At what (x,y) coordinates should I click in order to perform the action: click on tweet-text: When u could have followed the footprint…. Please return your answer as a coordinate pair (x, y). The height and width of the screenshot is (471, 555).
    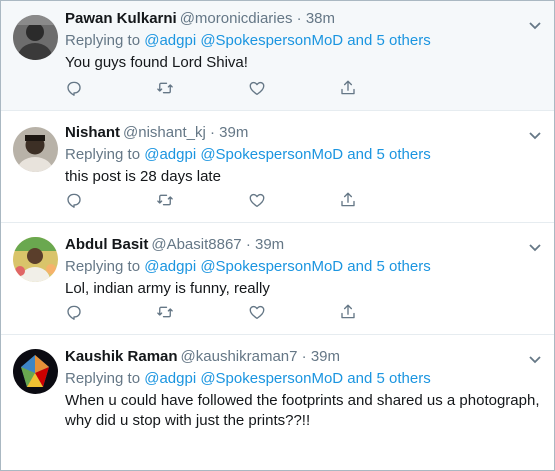
    Looking at the image, I should click on (302, 410).